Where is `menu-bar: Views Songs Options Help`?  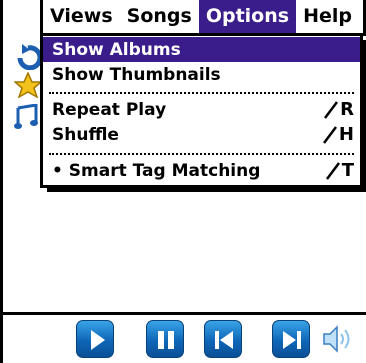 menu-bar: Views Songs Options Help is located at coordinates (203, 18).